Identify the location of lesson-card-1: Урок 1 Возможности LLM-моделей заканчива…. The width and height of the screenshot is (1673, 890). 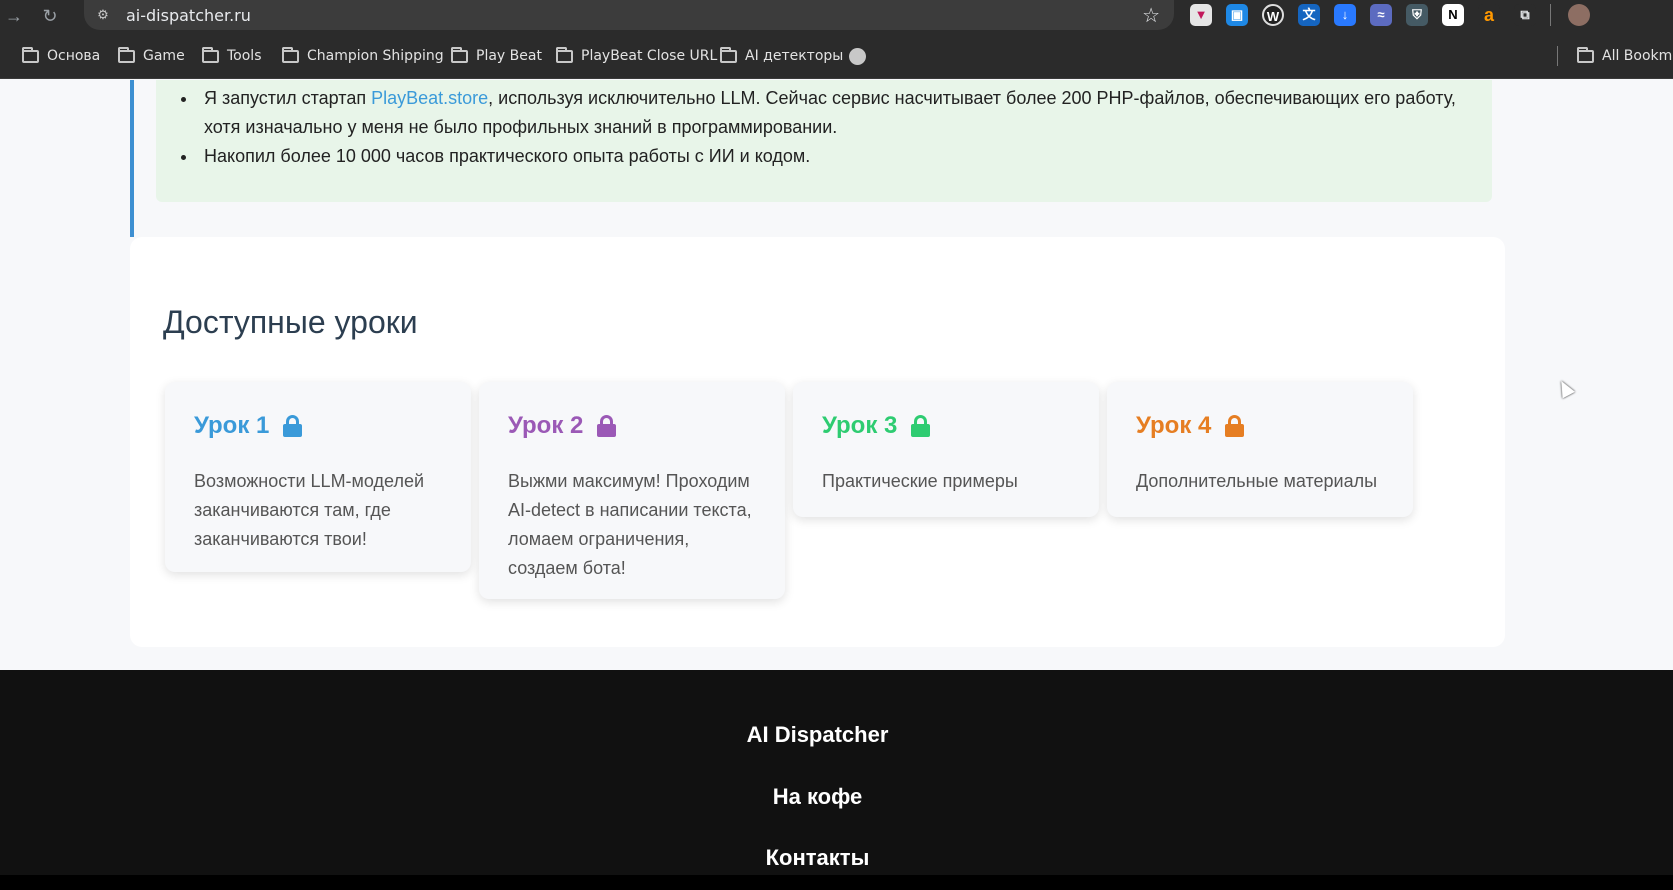
(318, 477).